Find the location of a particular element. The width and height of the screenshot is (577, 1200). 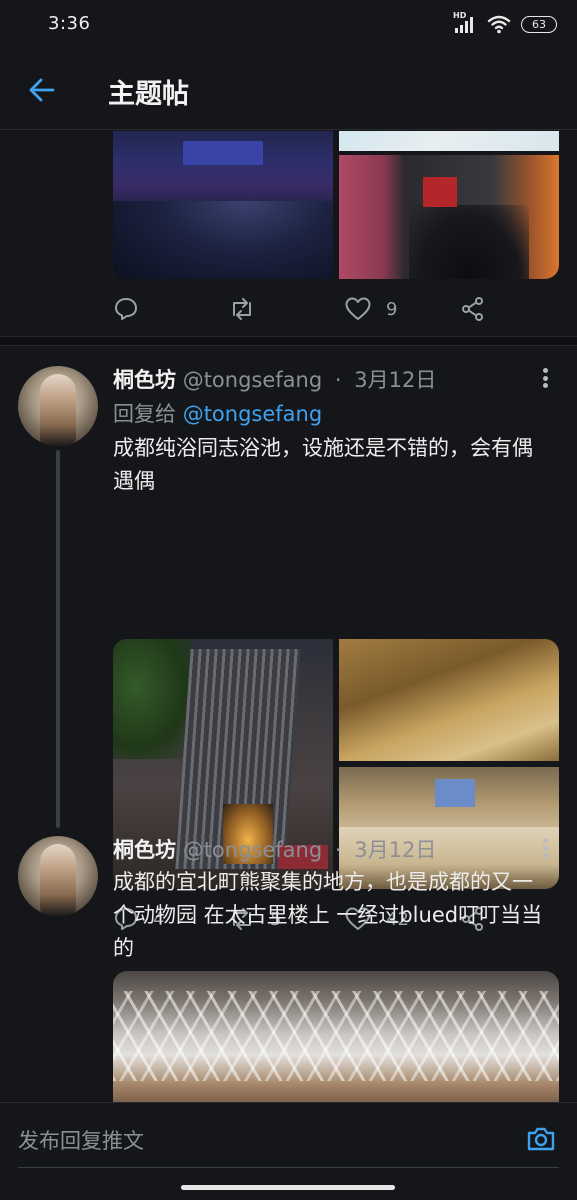

sign-lights is located at coordinates (223, 153).